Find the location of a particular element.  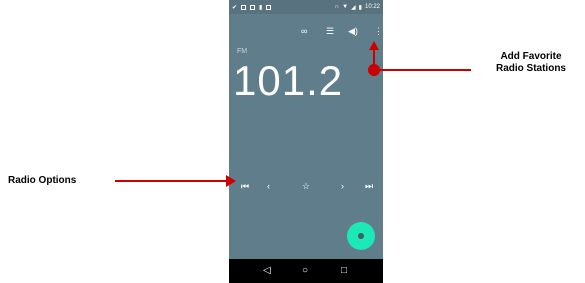

add-favorite-label: Add Favorite Radio Stations is located at coordinates (530, 62).